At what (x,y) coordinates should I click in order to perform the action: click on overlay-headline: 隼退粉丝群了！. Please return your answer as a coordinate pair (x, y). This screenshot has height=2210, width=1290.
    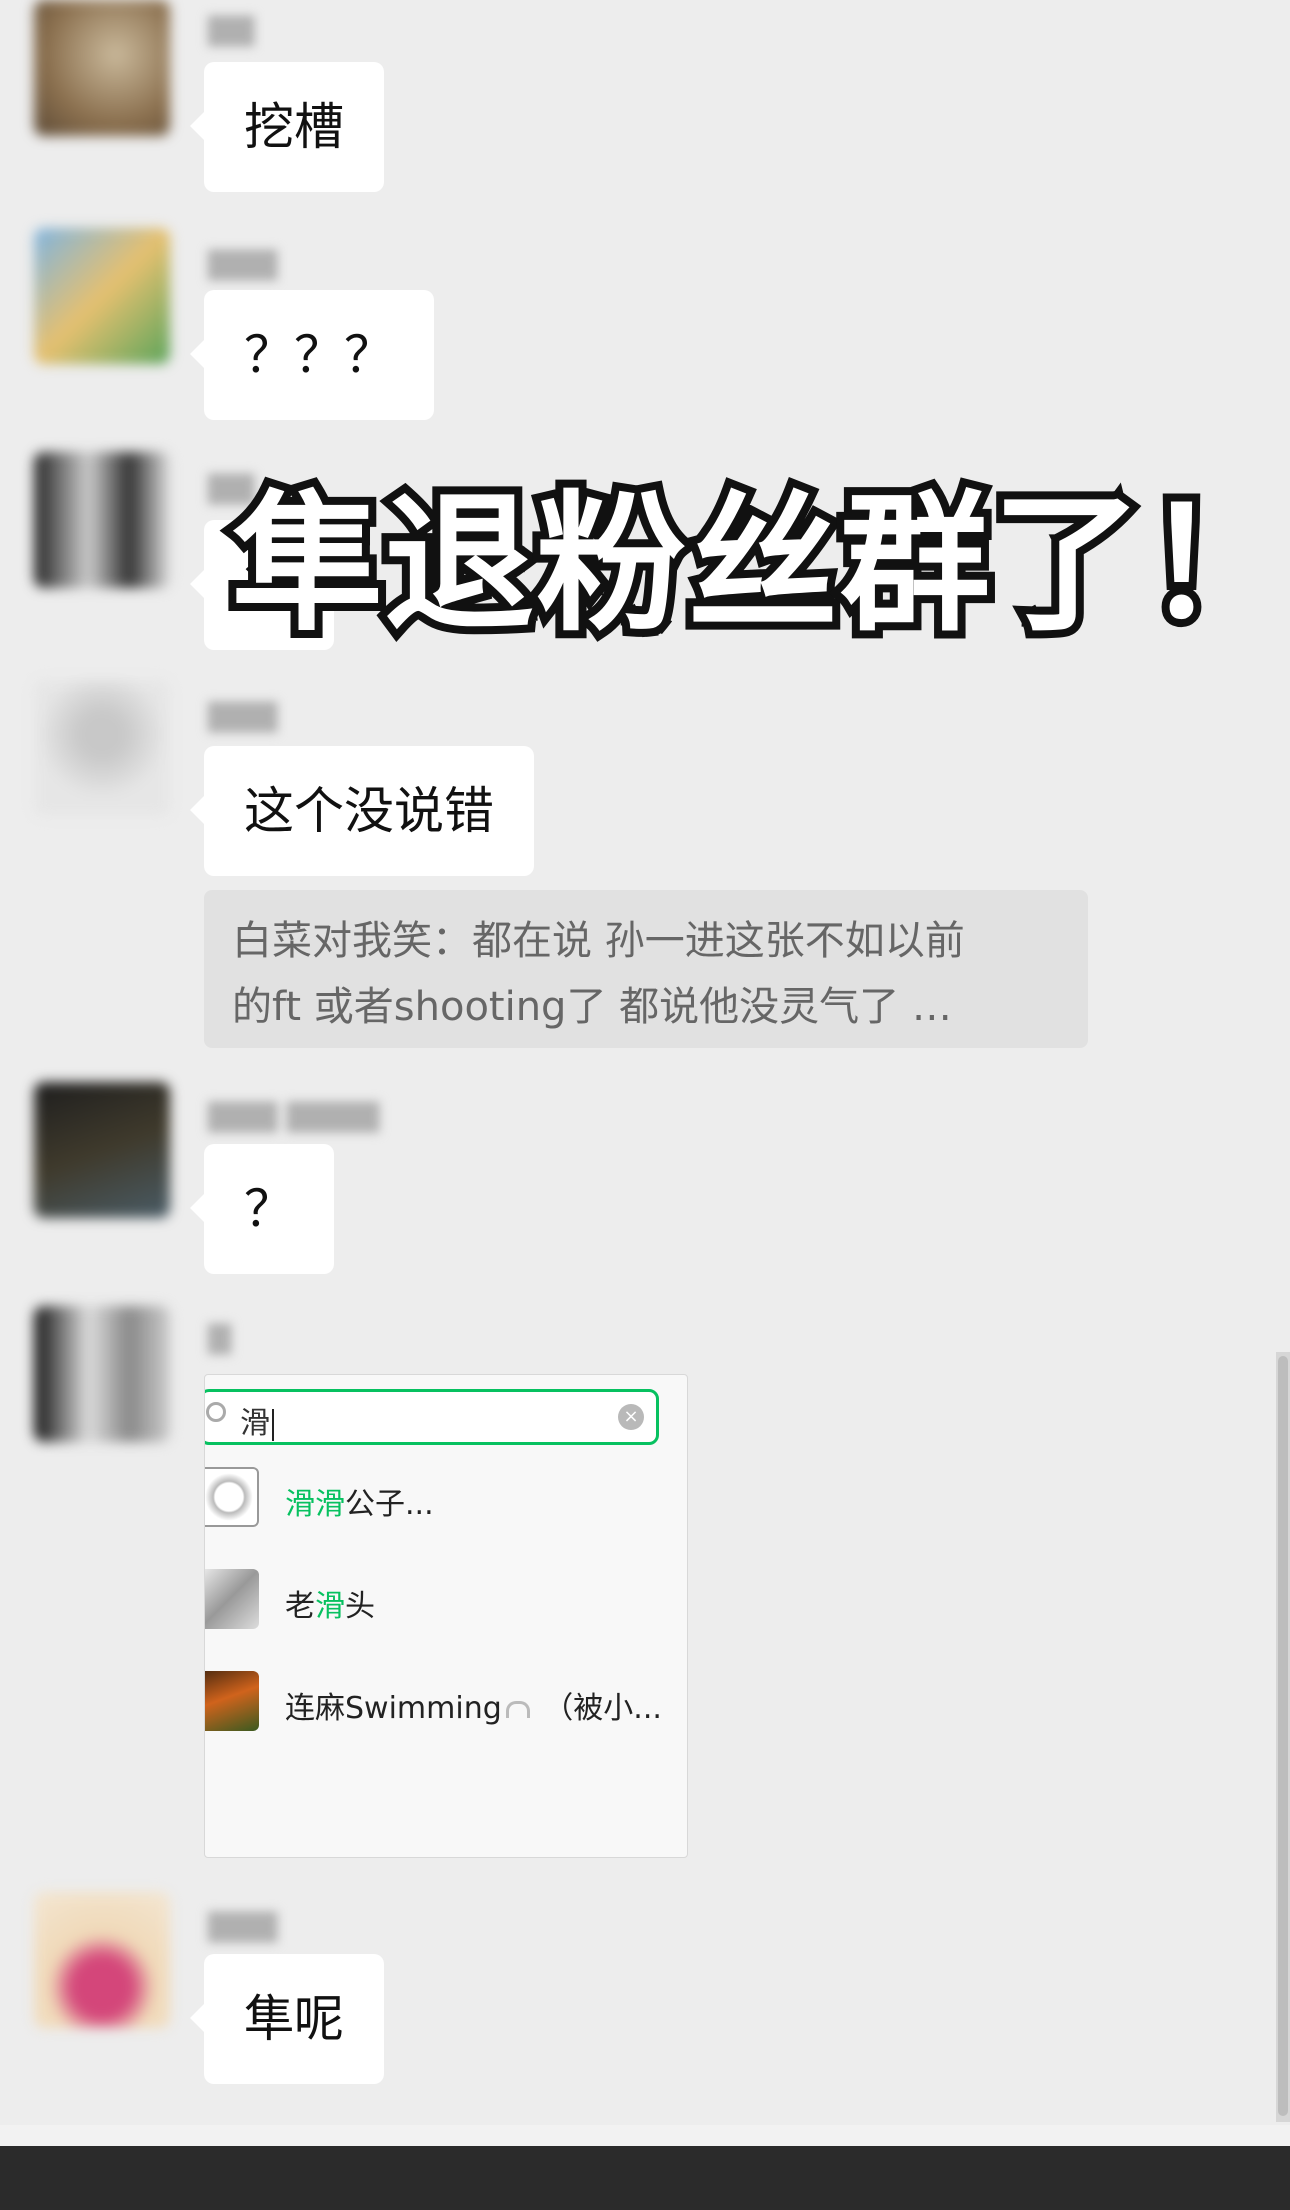
    Looking at the image, I should click on (757, 565).